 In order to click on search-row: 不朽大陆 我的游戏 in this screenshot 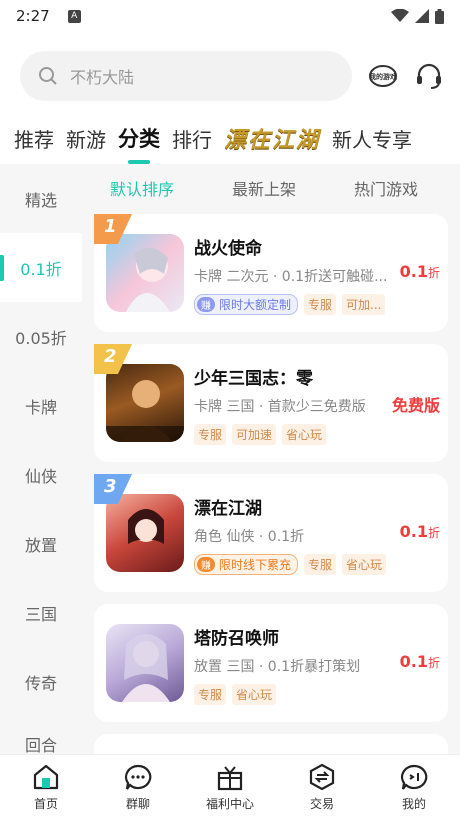, I will do `click(235, 76)`.